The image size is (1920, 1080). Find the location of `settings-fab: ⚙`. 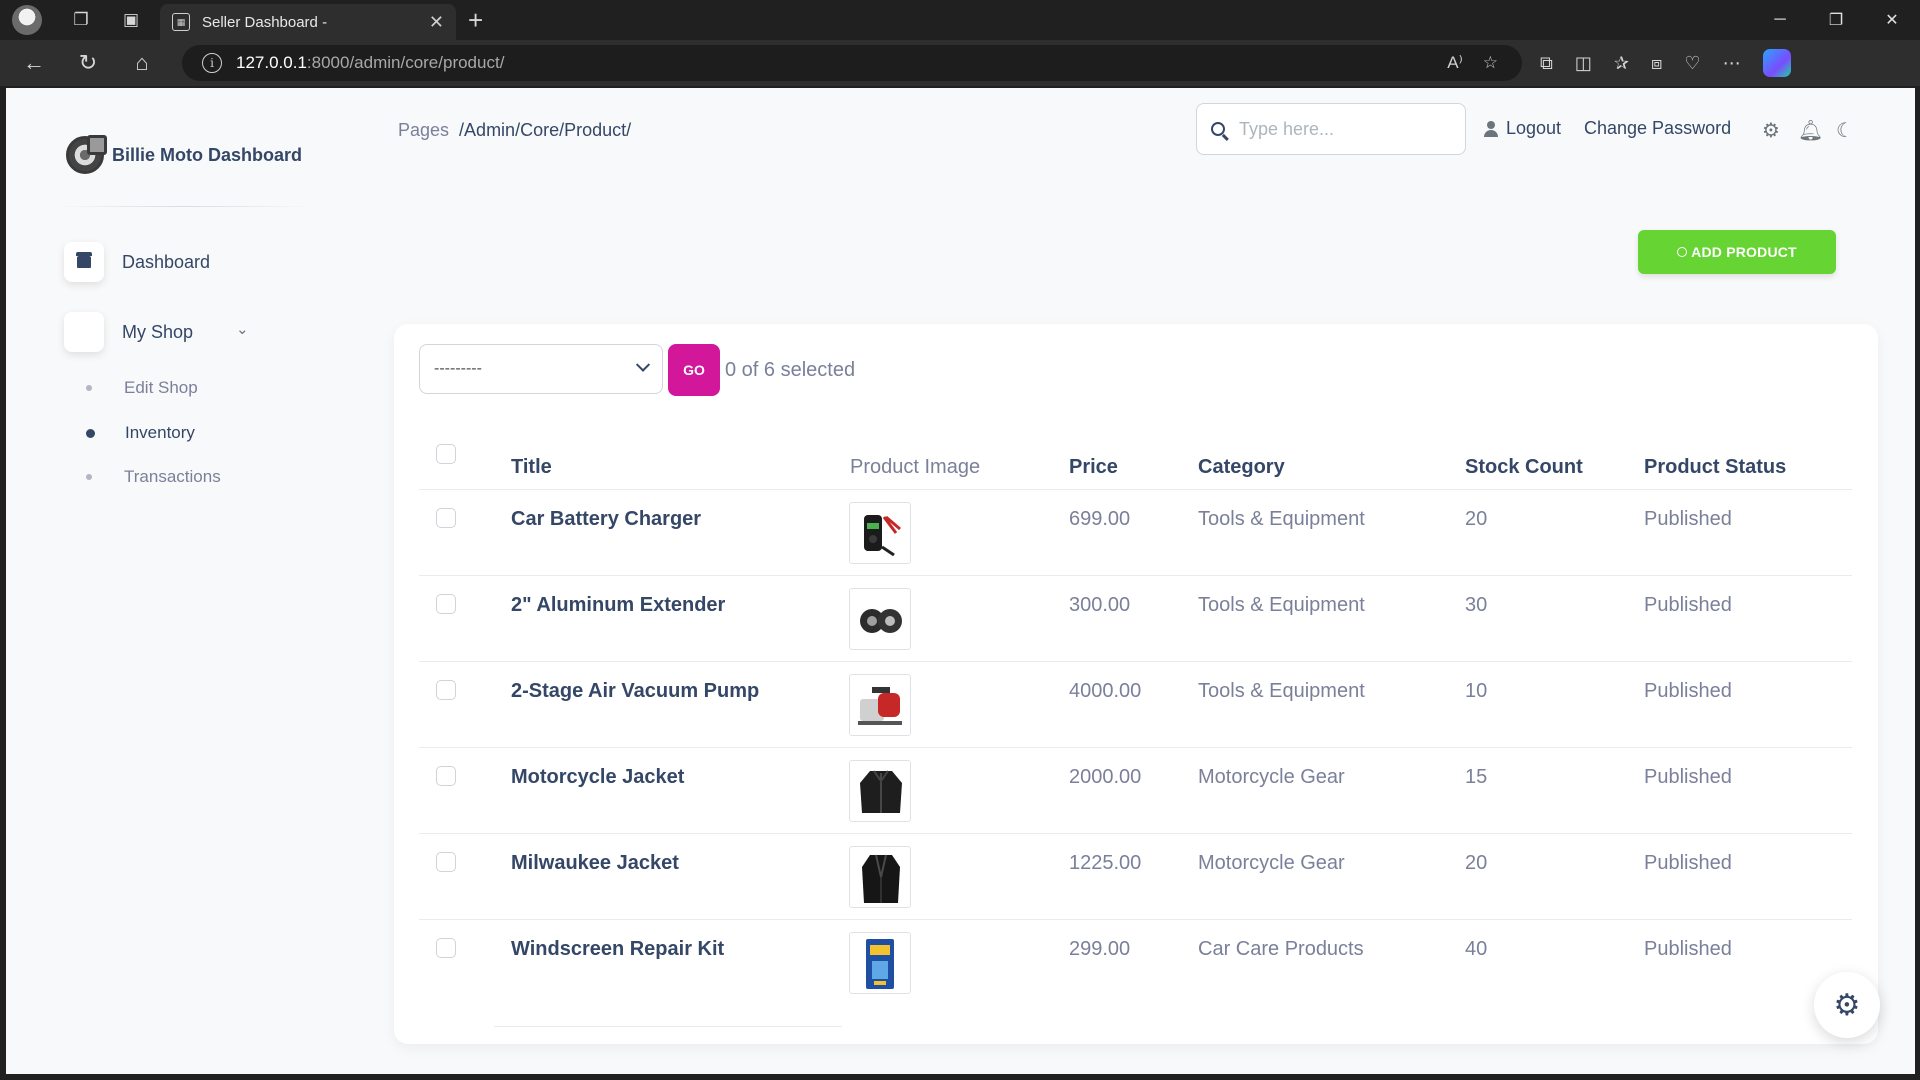

settings-fab: ⚙ is located at coordinates (1847, 1005).